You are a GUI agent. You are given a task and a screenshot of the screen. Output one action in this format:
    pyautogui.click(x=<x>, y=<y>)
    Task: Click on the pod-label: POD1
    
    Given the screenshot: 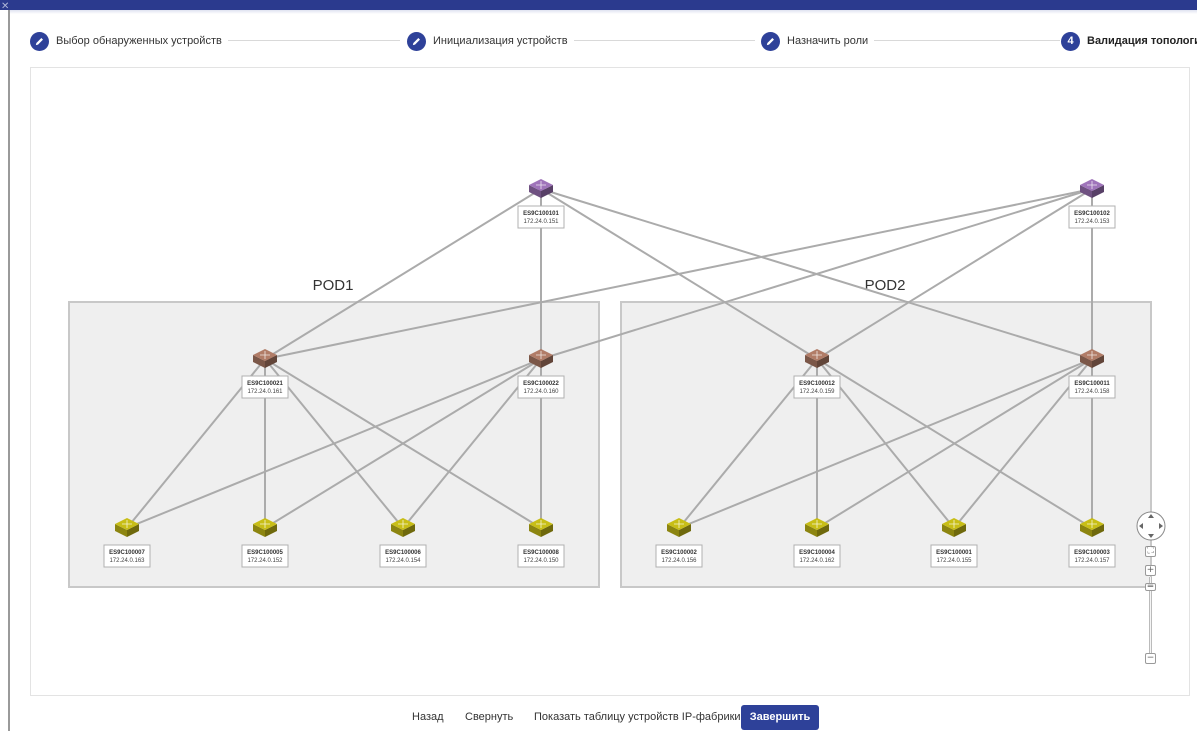 What is the action you would take?
    pyautogui.click(x=333, y=285)
    